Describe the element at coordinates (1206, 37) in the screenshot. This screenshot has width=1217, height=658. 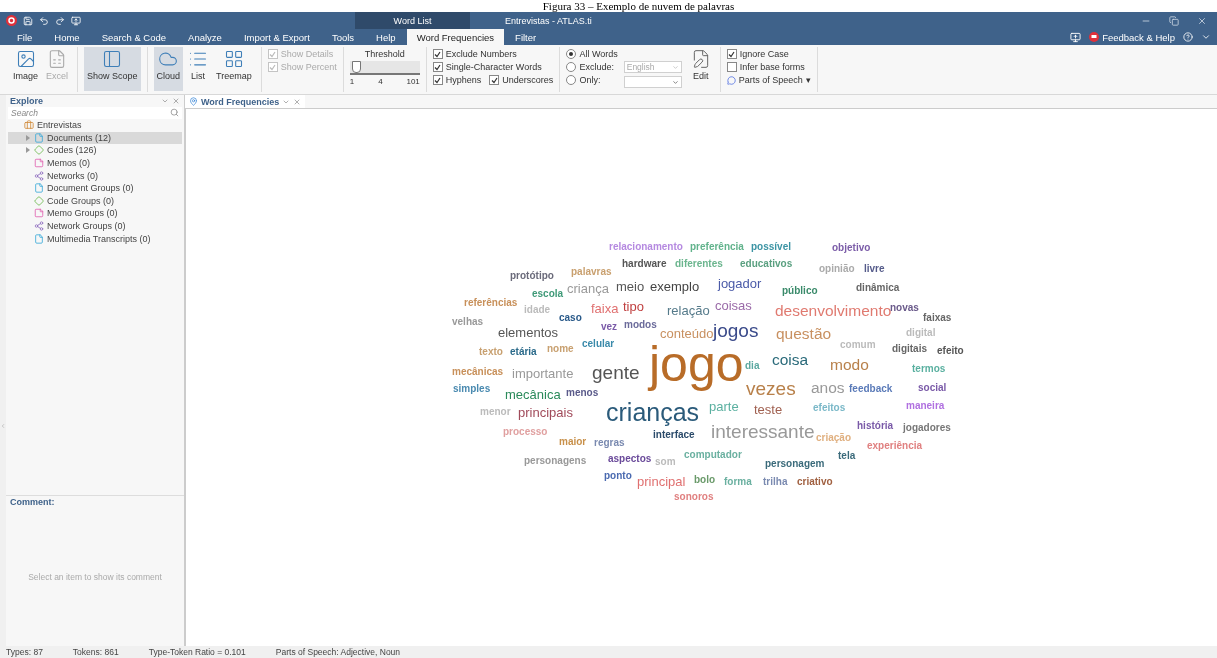
I see `chevron-down-icon` at that location.